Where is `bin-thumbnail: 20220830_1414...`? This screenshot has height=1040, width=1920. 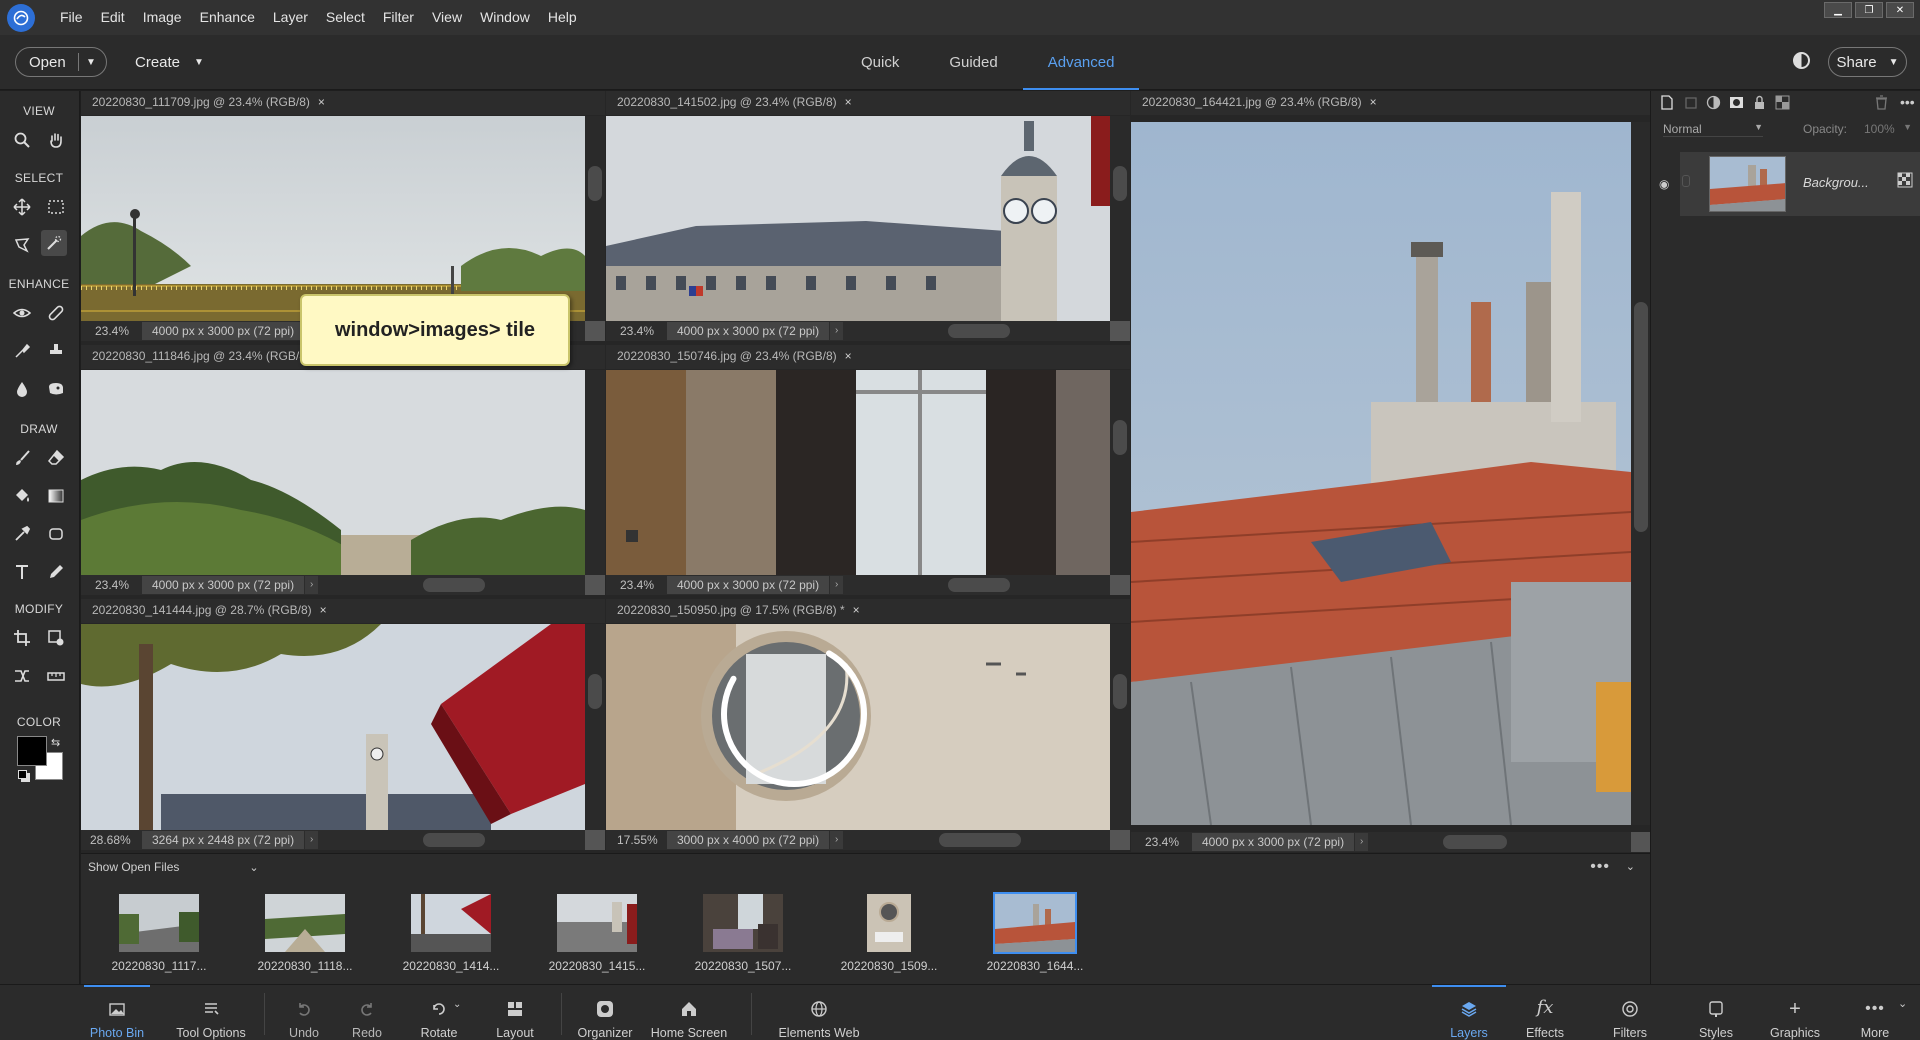 bin-thumbnail: 20220830_1414... is located at coordinates (451, 932).